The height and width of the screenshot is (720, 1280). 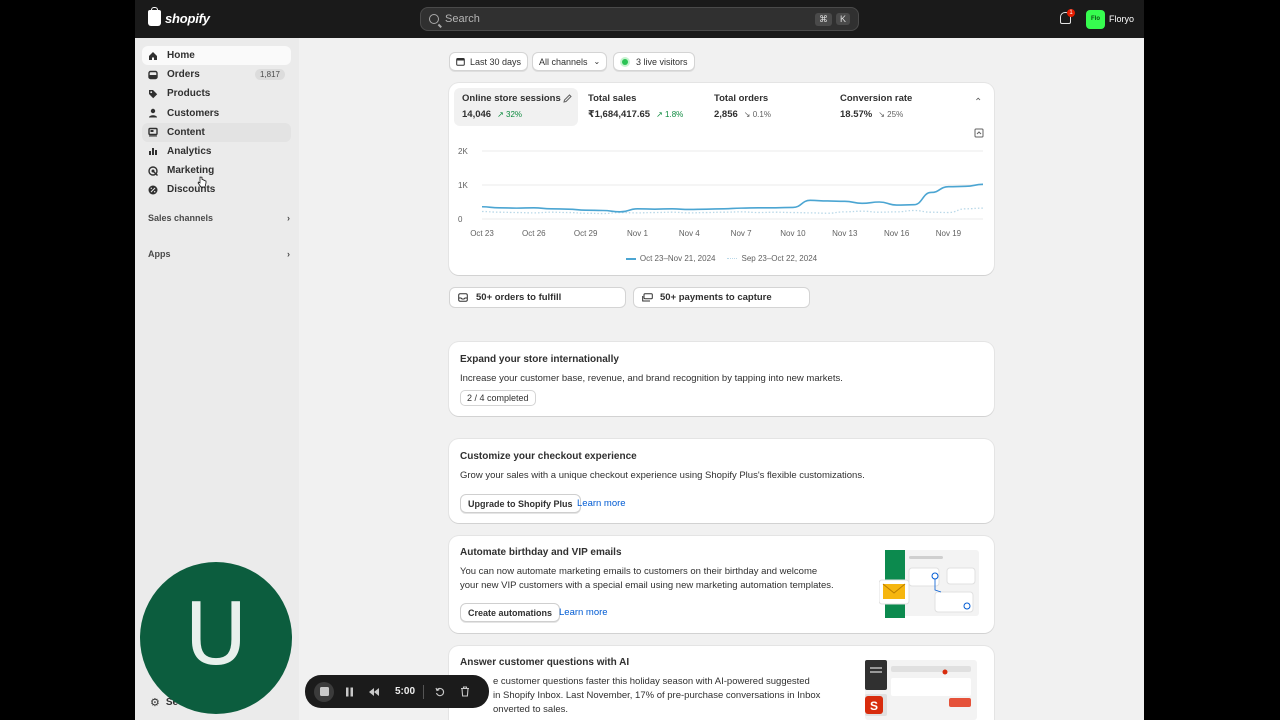 I want to click on channels-dropdown: All channels ⌄, so click(x=570, y=61).